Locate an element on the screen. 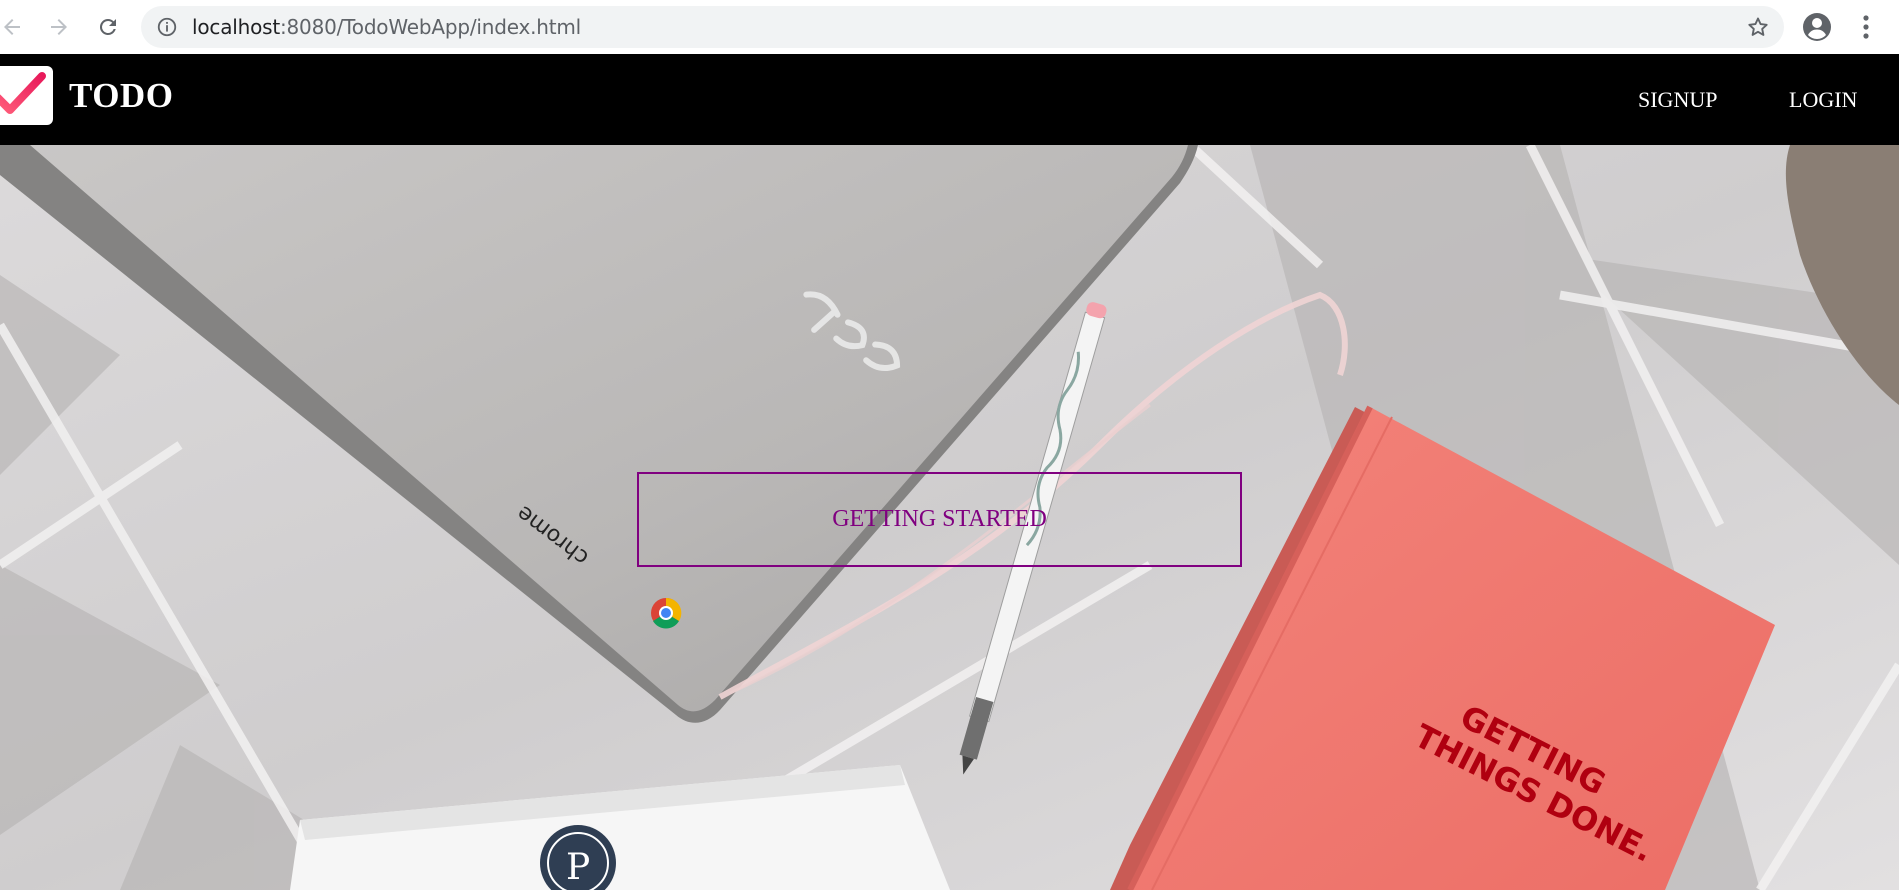 The height and width of the screenshot is (890, 1899). checkmark-icon is located at coordinates (23, 93).